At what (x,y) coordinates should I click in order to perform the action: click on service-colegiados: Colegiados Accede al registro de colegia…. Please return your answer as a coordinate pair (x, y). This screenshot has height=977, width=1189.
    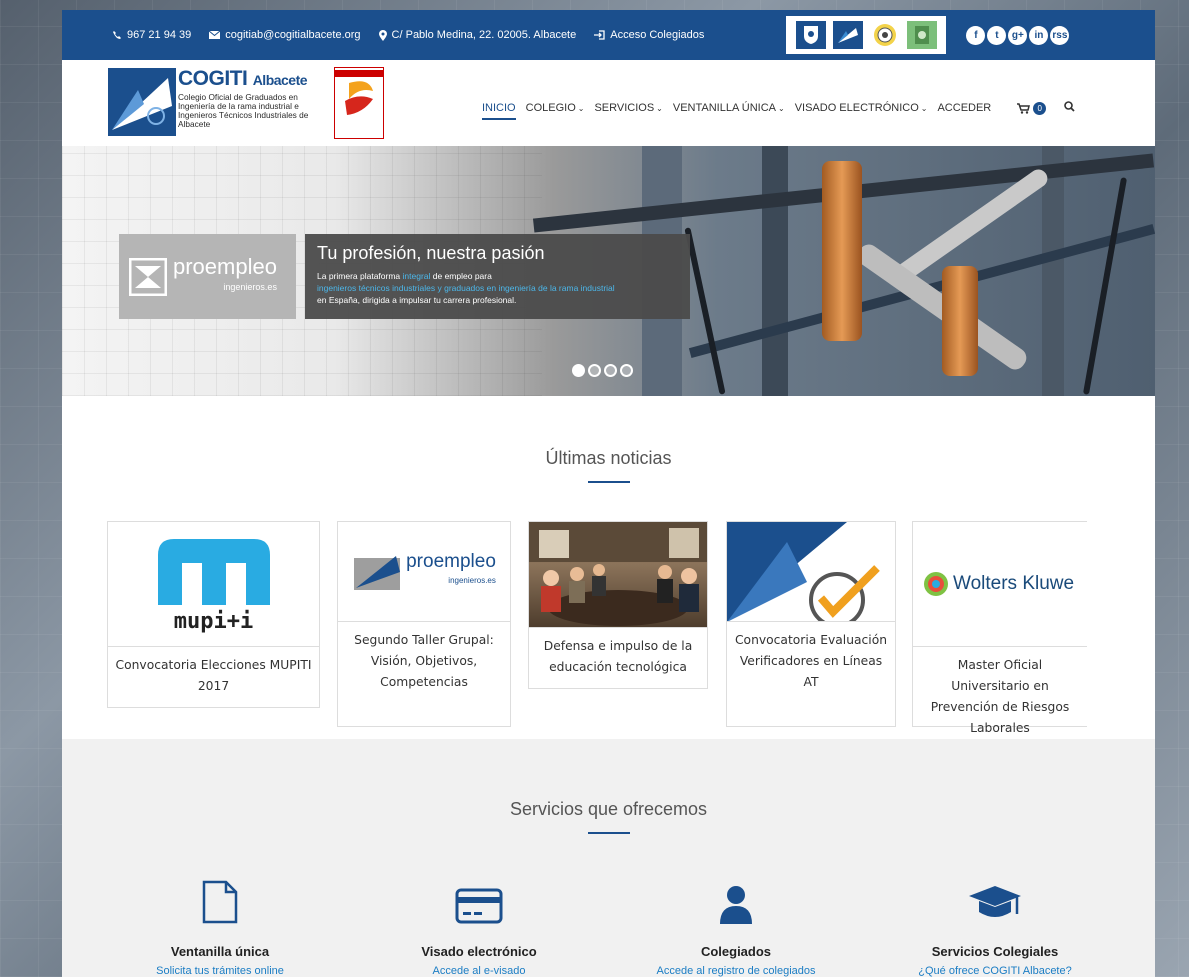
    Looking at the image, I should click on (736, 925).